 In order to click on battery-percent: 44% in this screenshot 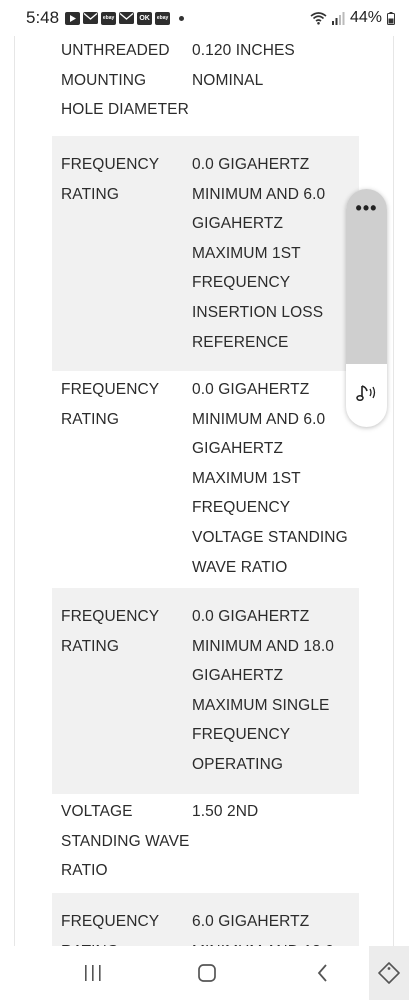, I will do `click(365, 17)`.